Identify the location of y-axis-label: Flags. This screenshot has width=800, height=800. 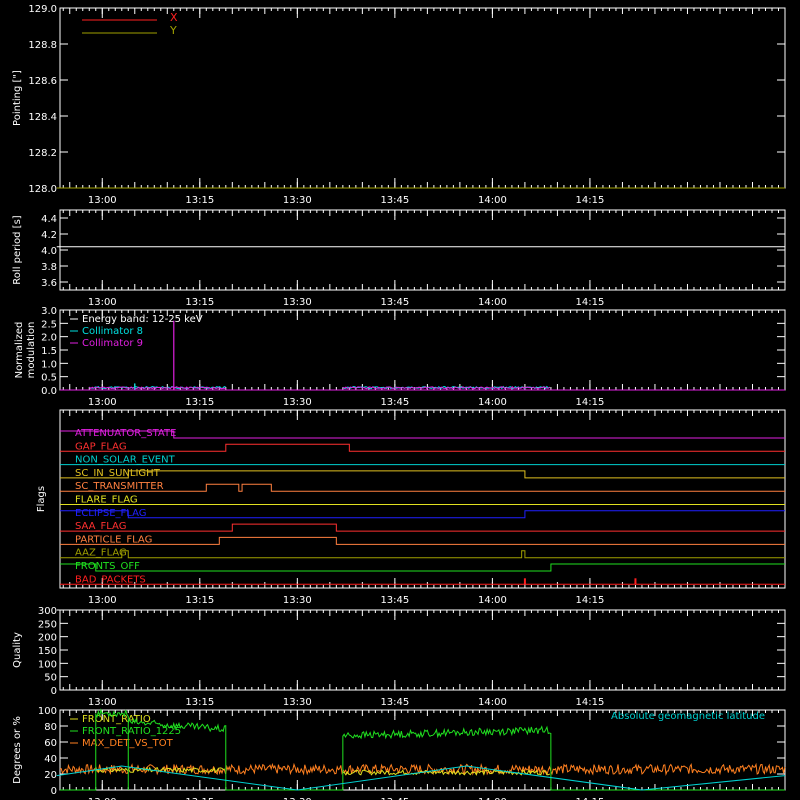
(41, 499).